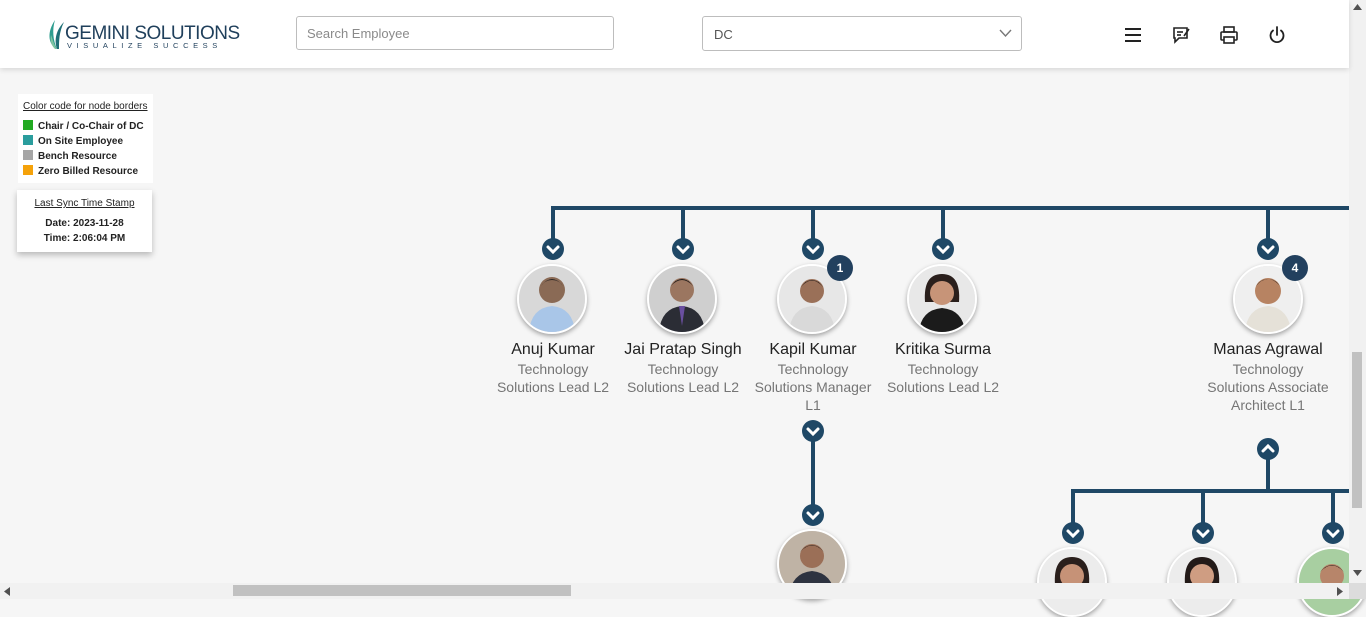 This screenshot has width=1366, height=617. What do you see at coordinates (7, 591) in the screenshot?
I see `scroll-left-arrow-icon` at bounding box center [7, 591].